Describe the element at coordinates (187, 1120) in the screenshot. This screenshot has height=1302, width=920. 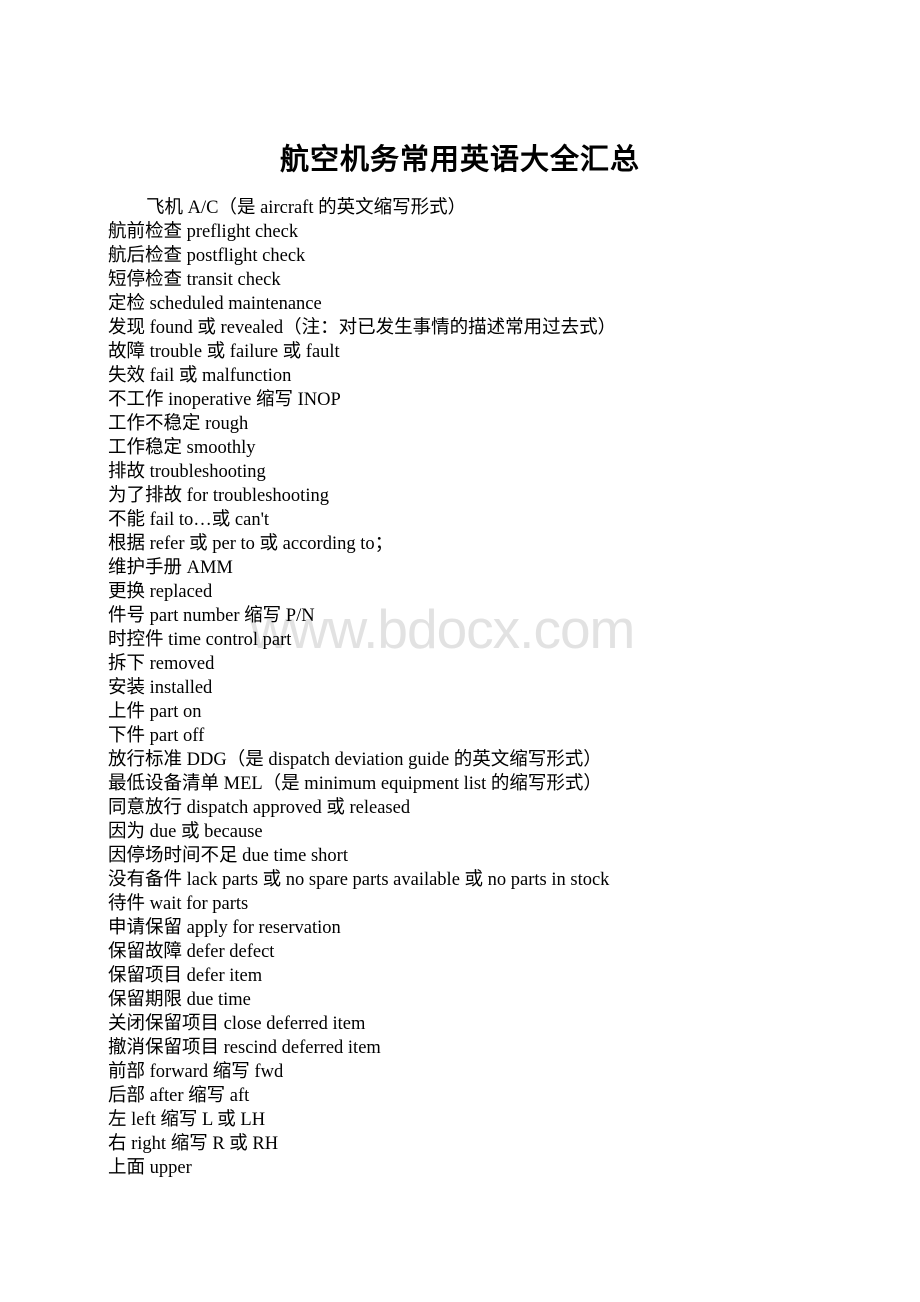
I see `glossary-line: 左 left 缩写 L 或 LH` at that location.